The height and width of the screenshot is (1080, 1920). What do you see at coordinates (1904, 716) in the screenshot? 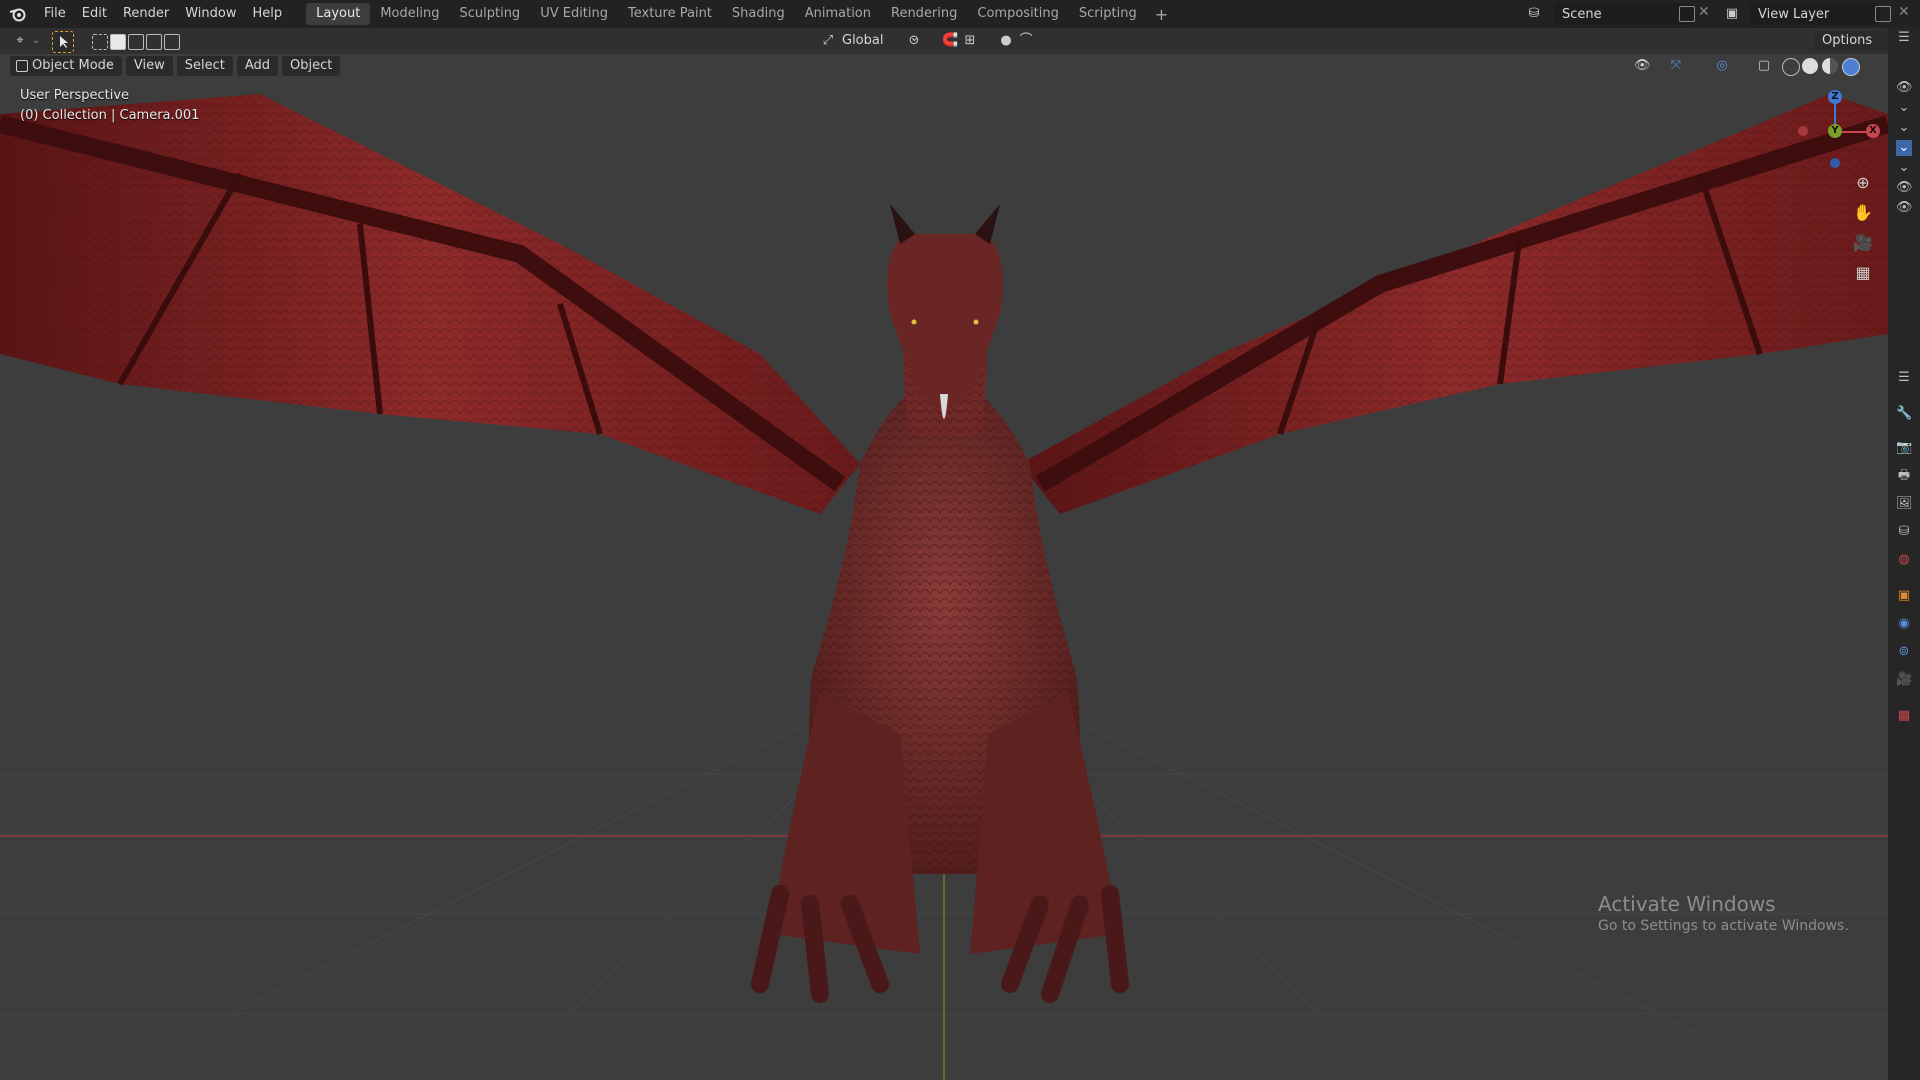
I see `texture-properties-icon: ▩` at bounding box center [1904, 716].